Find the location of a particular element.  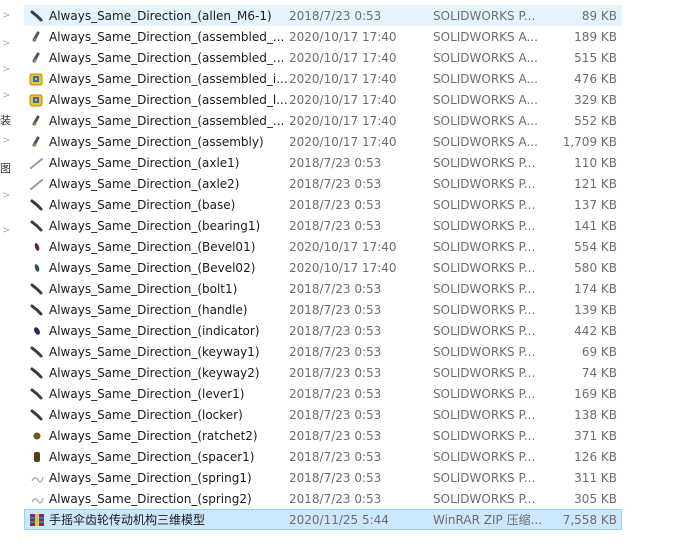

axle-part-icon is located at coordinates (37, 184).